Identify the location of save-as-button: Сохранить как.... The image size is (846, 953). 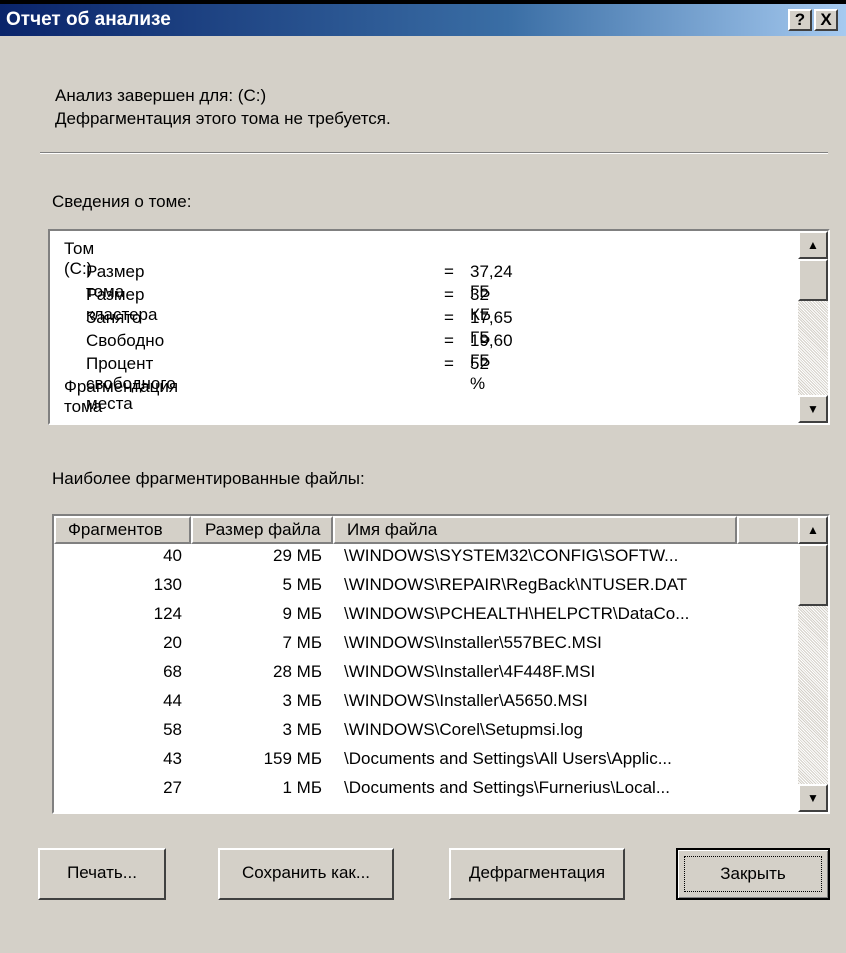
(306, 874).